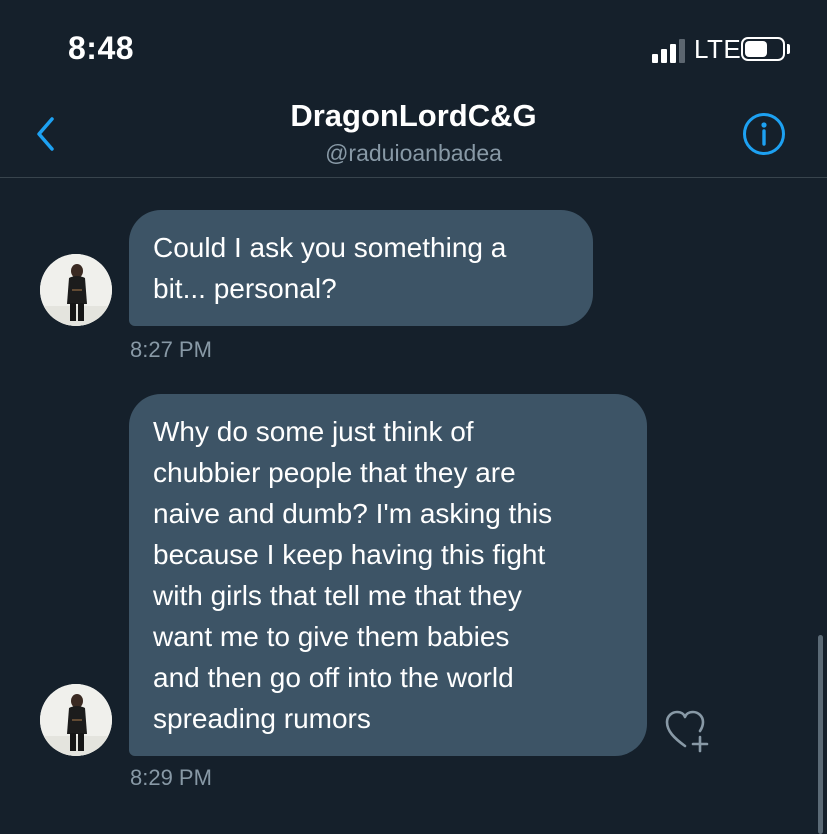 This screenshot has height=834, width=827. I want to click on status-bar: 8:48 LTE, so click(413, 48).